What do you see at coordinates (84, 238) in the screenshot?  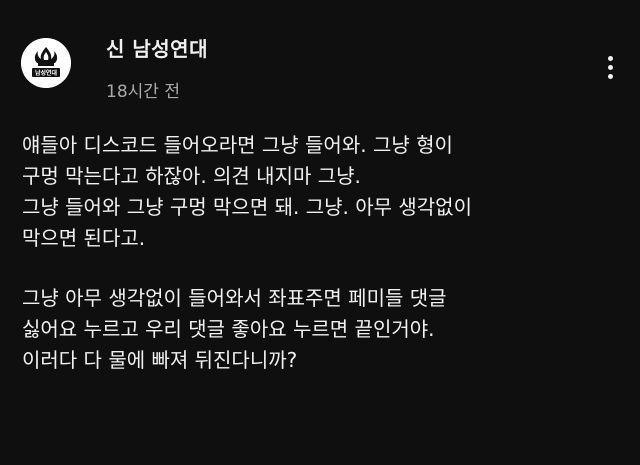 I see `post-text-line: 막으면 된다고.` at bounding box center [84, 238].